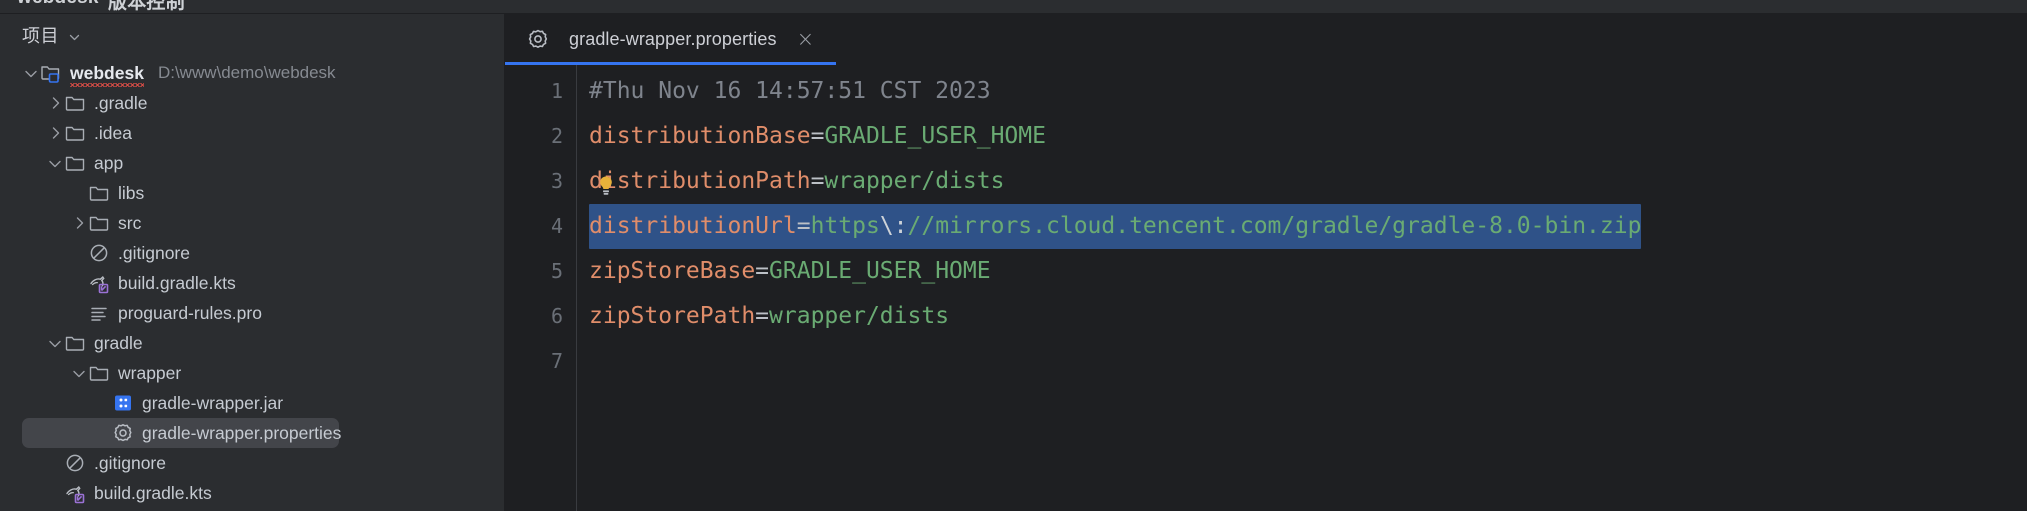  What do you see at coordinates (556, 361) in the screenshot?
I see `line-number: 7` at bounding box center [556, 361].